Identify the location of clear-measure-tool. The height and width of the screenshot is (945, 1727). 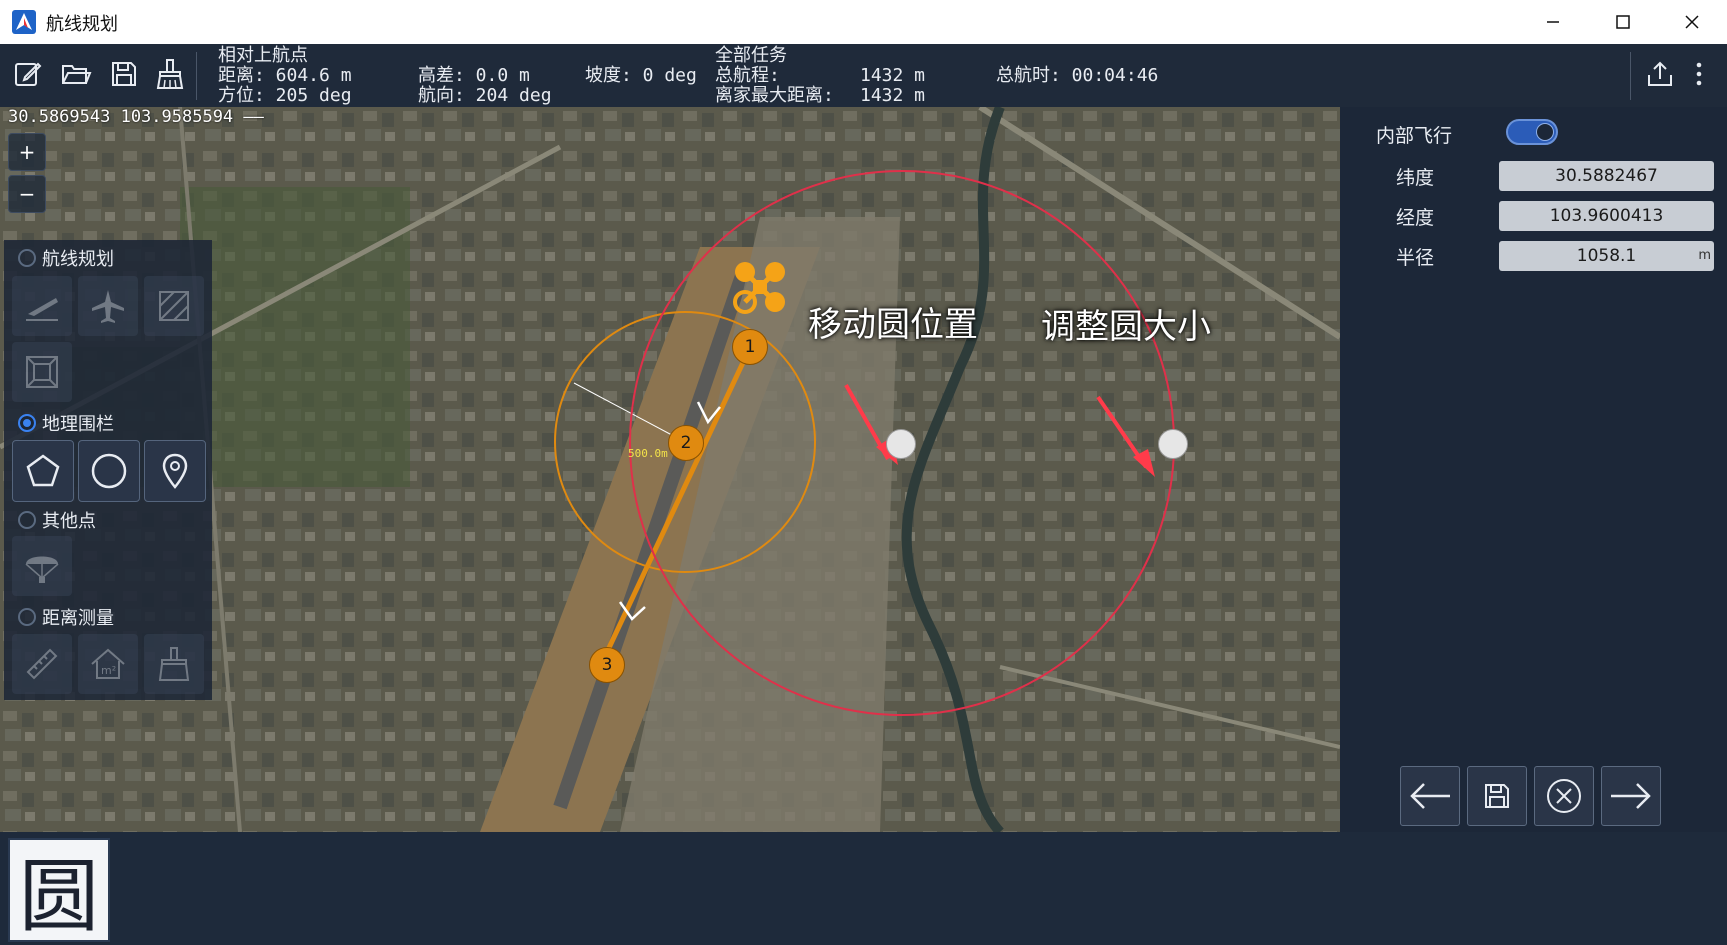
(174, 664).